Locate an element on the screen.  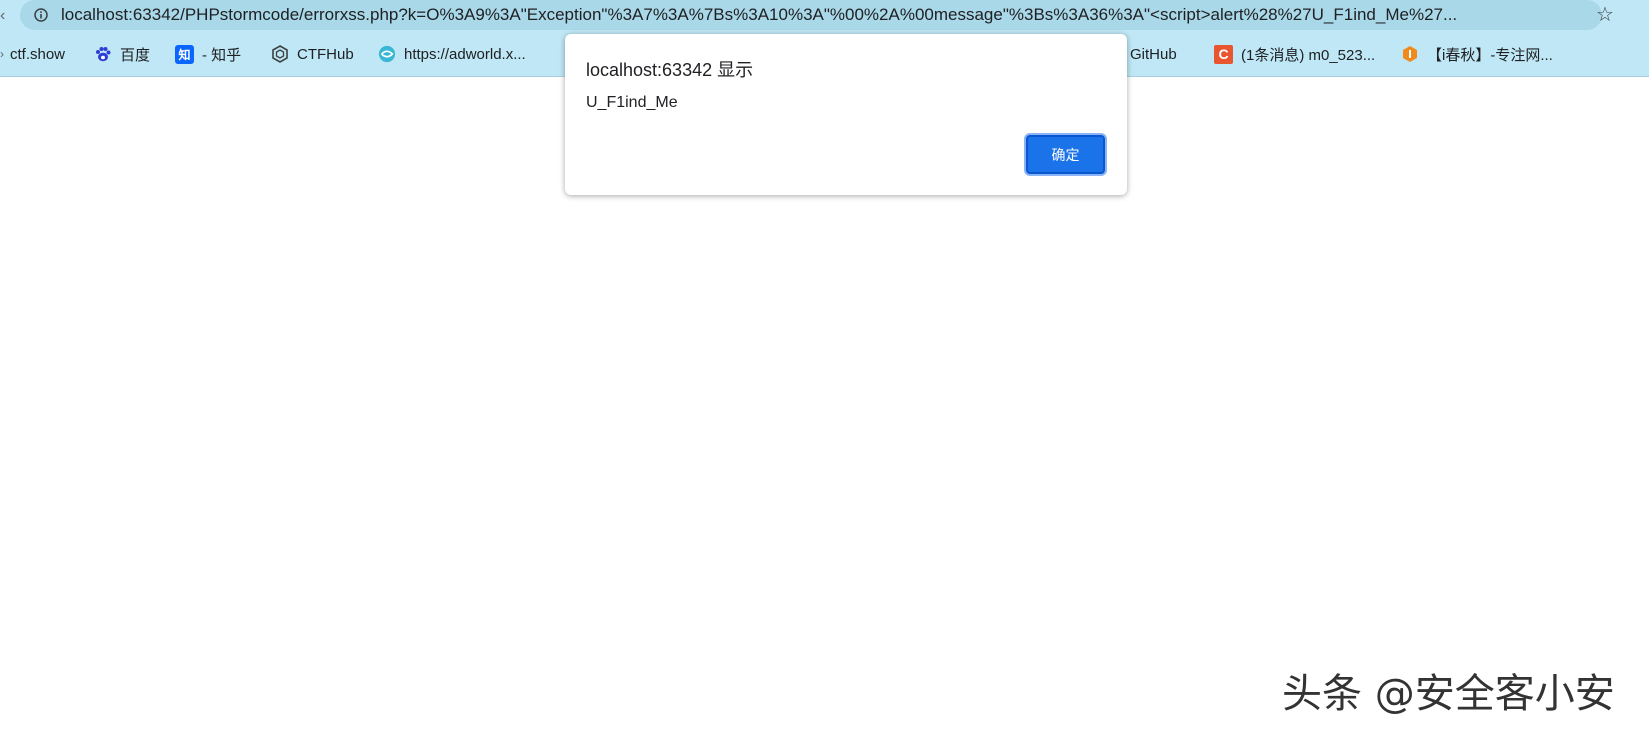
ichunqiu-icon is located at coordinates (1410, 54).